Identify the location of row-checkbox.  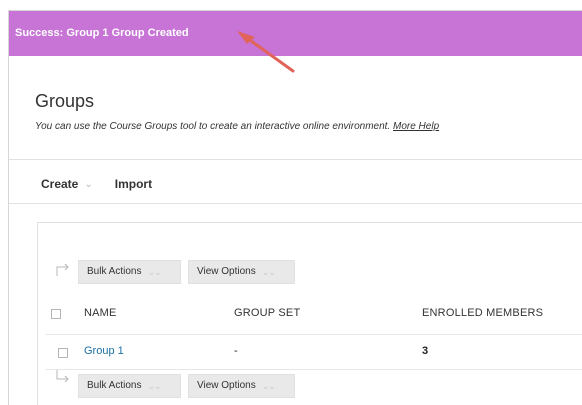
(63, 353).